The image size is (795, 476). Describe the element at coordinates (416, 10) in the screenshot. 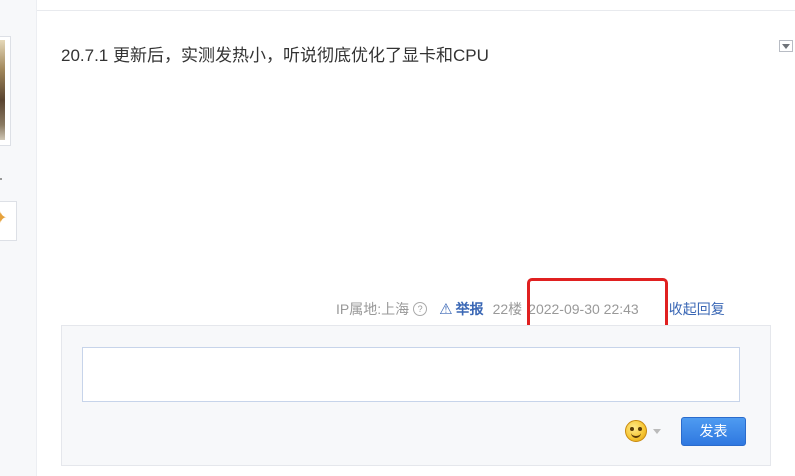

I see `divider` at that location.